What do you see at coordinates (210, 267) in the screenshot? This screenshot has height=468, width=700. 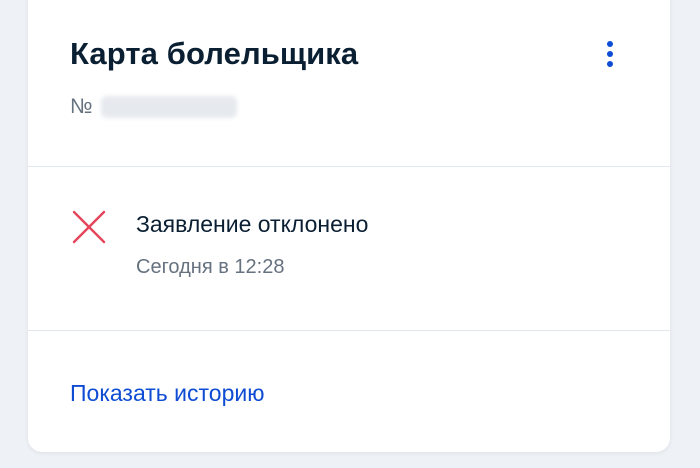 I see `status-timestamp: Сегодня в 12:28` at bounding box center [210, 267].